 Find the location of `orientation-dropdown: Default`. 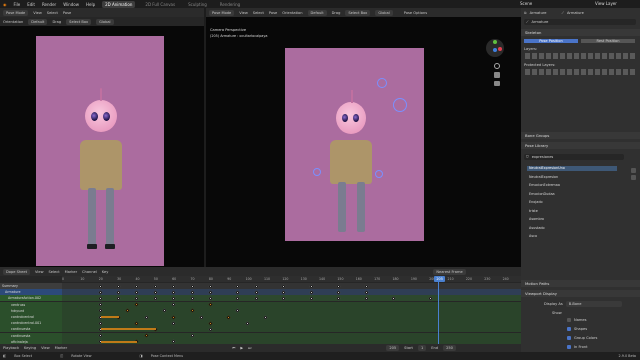

orientation-dropdown: Default is located at coordinates (317, 12).